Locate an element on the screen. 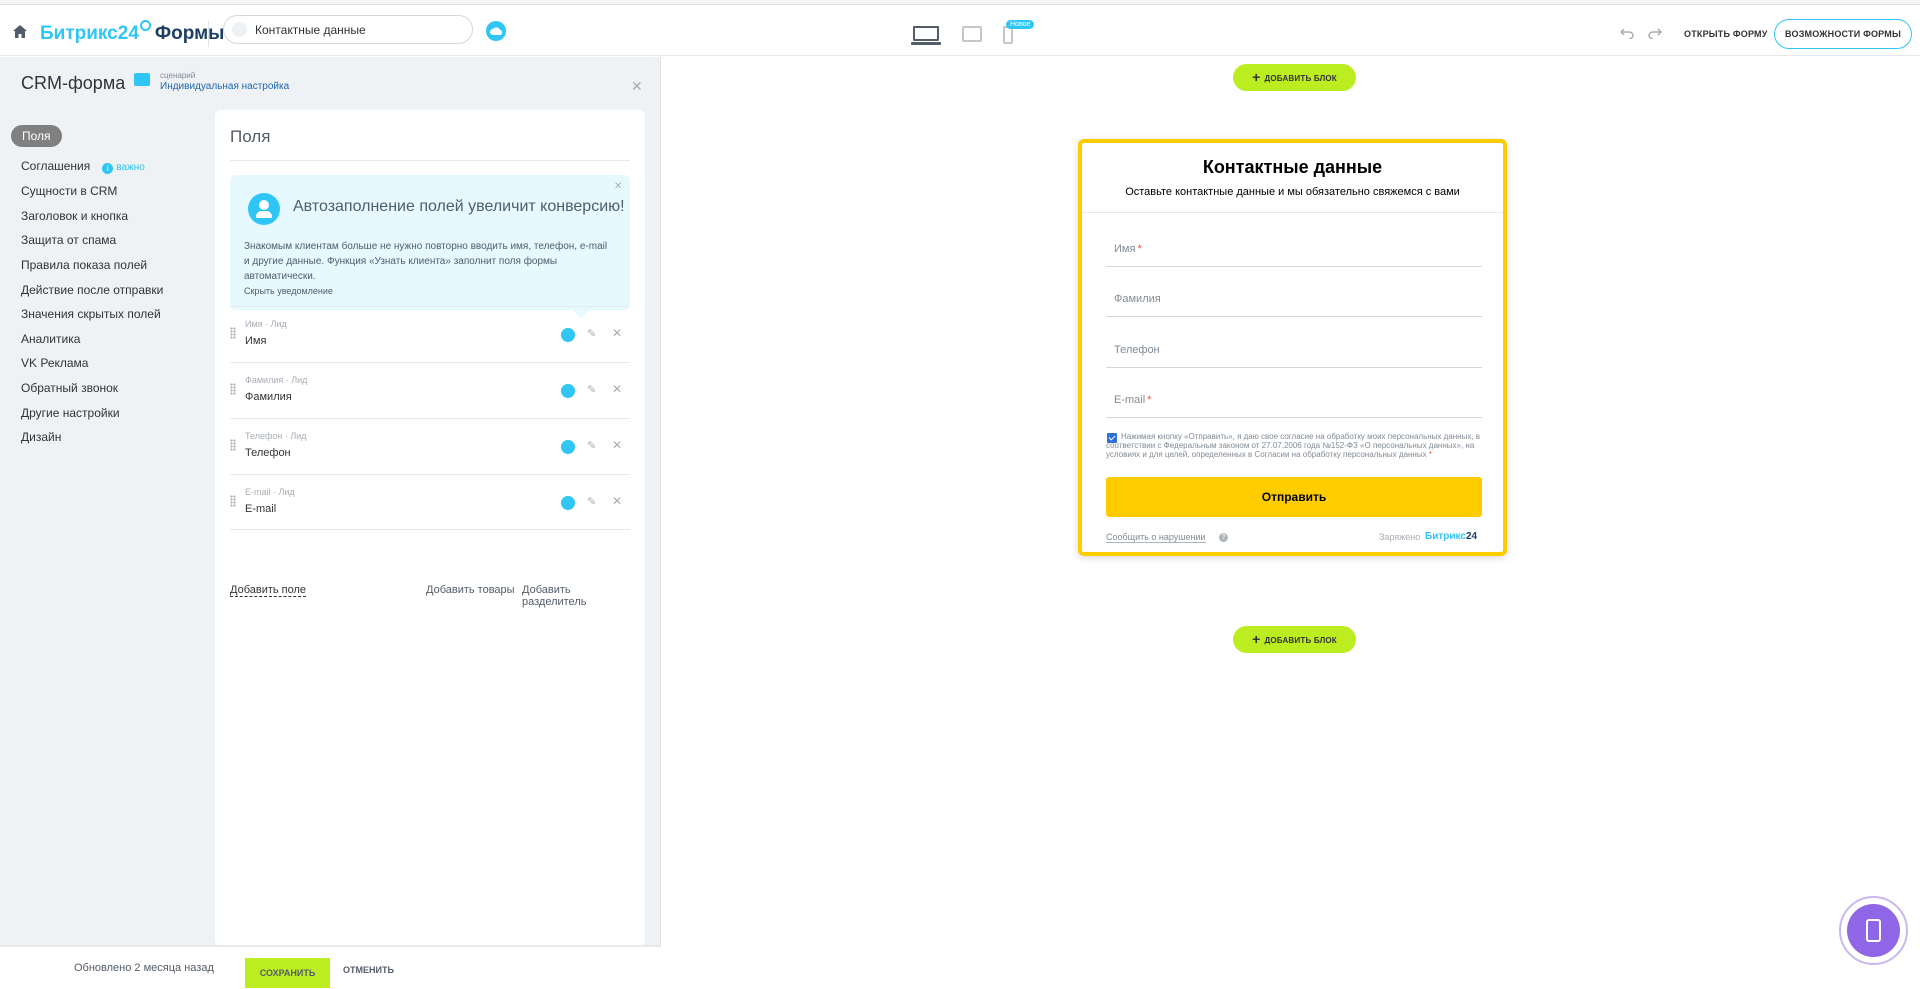  form-header-divider is located at coordinates (1292, 212).